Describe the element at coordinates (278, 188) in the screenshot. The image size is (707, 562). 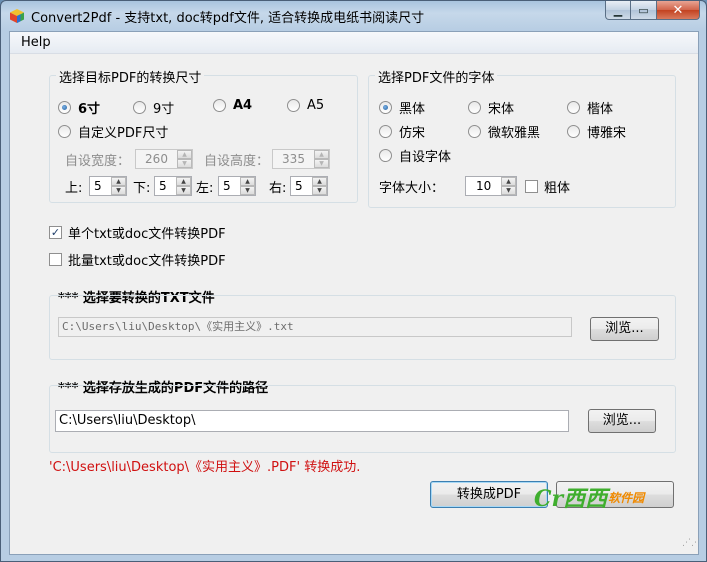
I see `margin-right-label: 右:` at that location.